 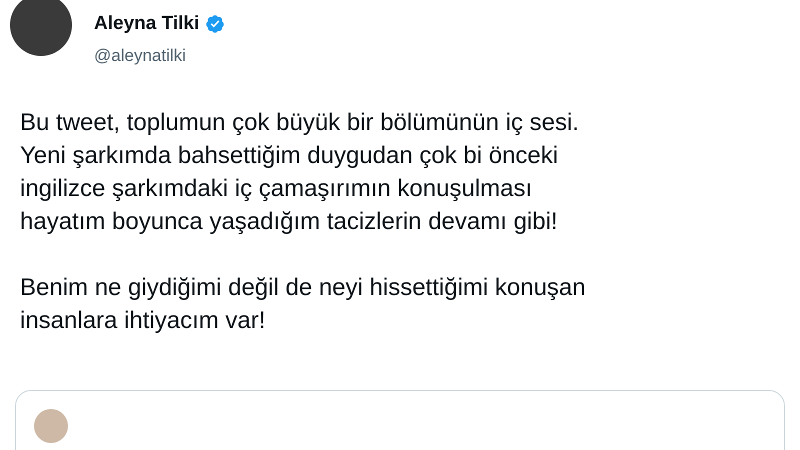 What do you see at coordinates (303, 304) in the screenshot?
I see `tweet-text: Benim ne giydiğimi değil de neyi hissettiğimi konuşan insanlara ihtiyacım var!` at bounding box center [303, 304].